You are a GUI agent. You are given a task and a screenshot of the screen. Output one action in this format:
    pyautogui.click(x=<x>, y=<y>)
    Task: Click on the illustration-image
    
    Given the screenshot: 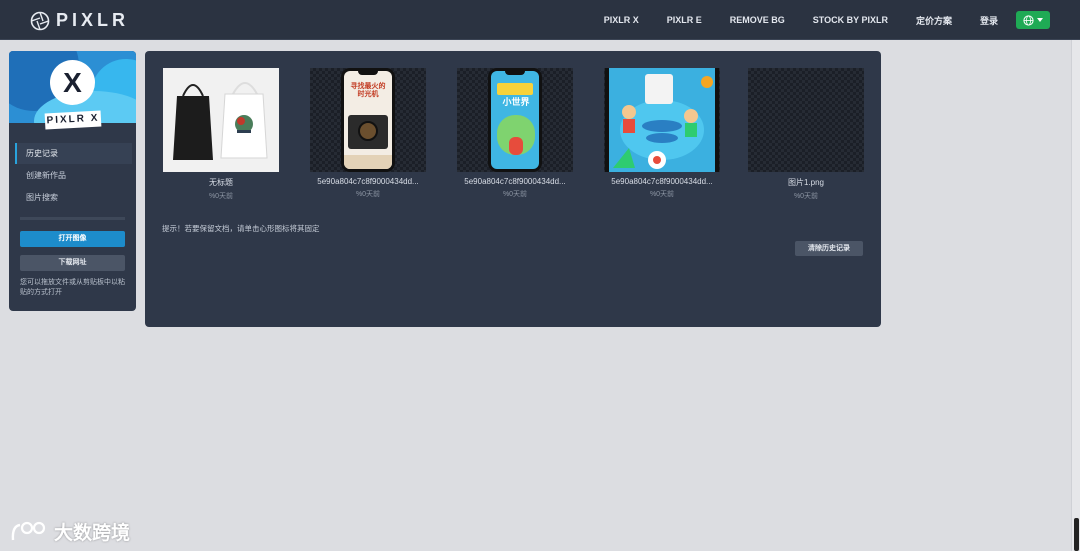 What is the action you would take?
    pyautogui.click(x=662, y=120)
    